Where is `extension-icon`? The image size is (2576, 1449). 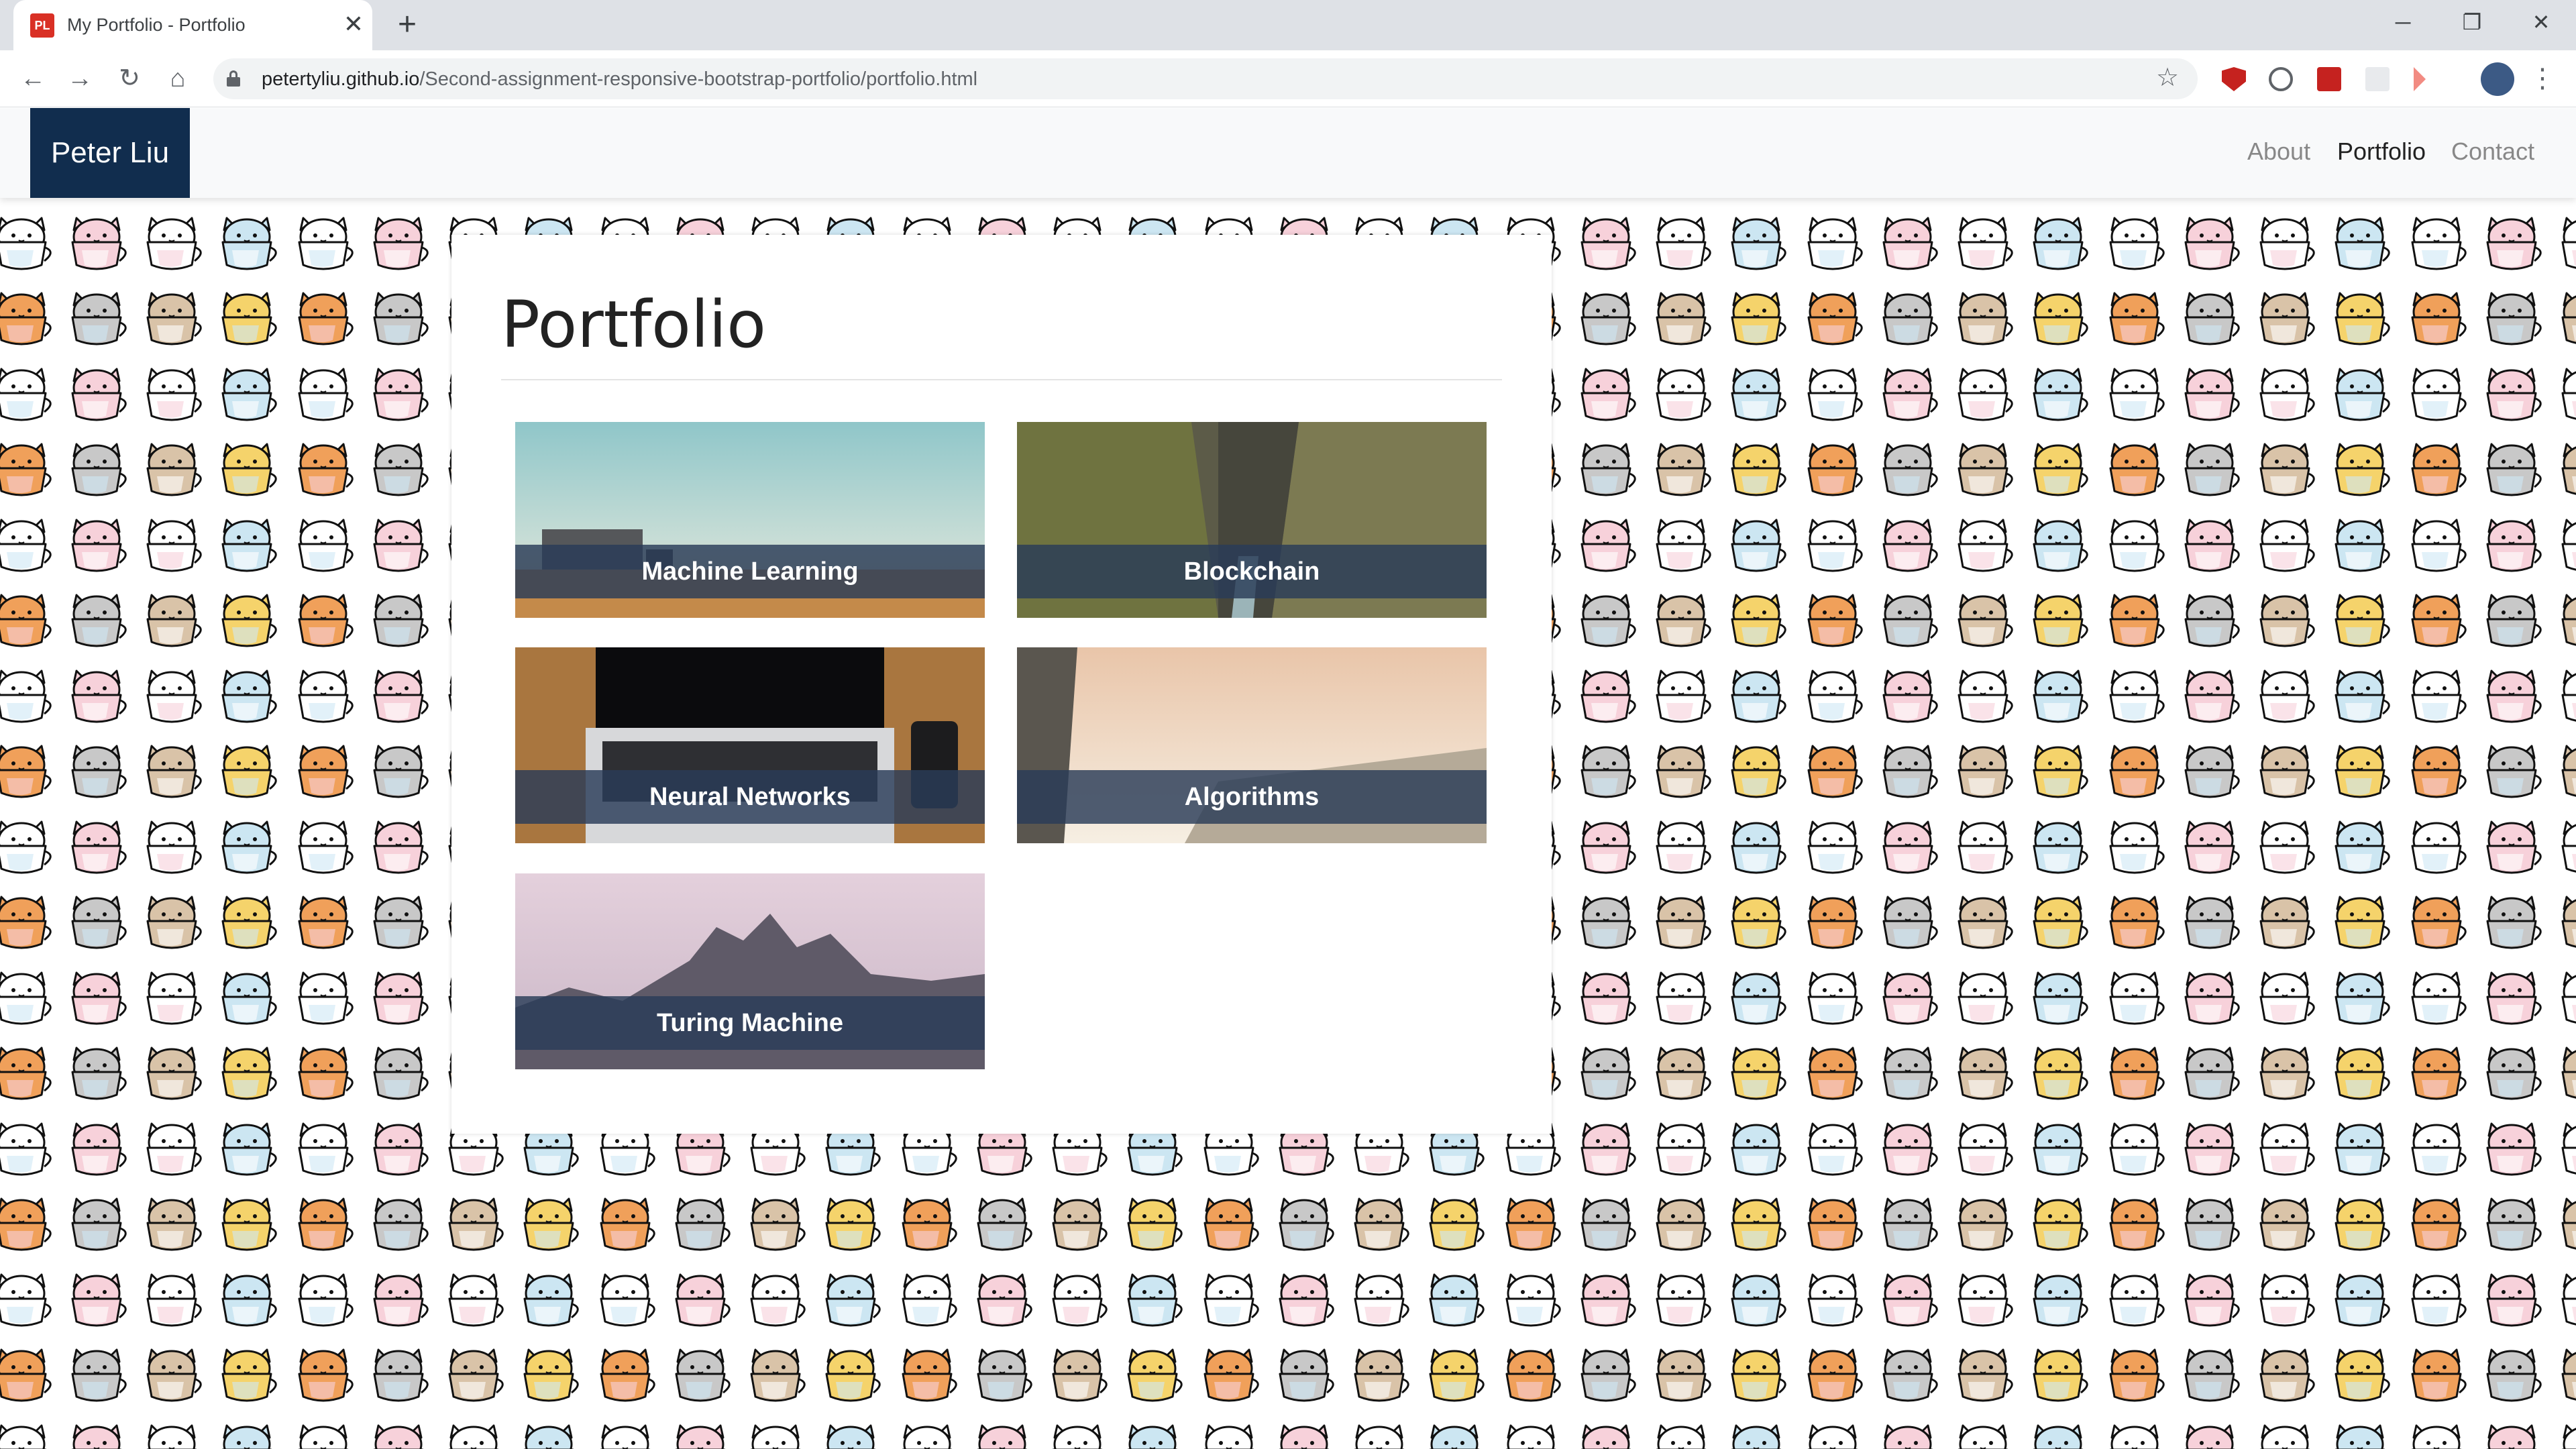
extension-icon is located at coordinates (2377, 79).